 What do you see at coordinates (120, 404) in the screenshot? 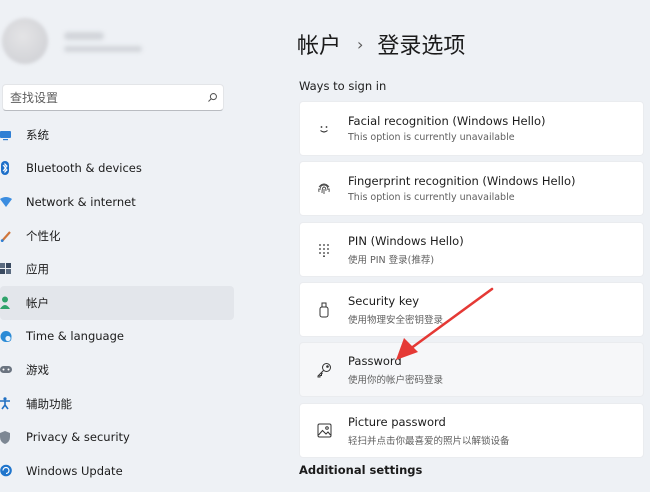
I see `sidebar-item-accessibility: 辅助功能` at bounding box center [120, 404].